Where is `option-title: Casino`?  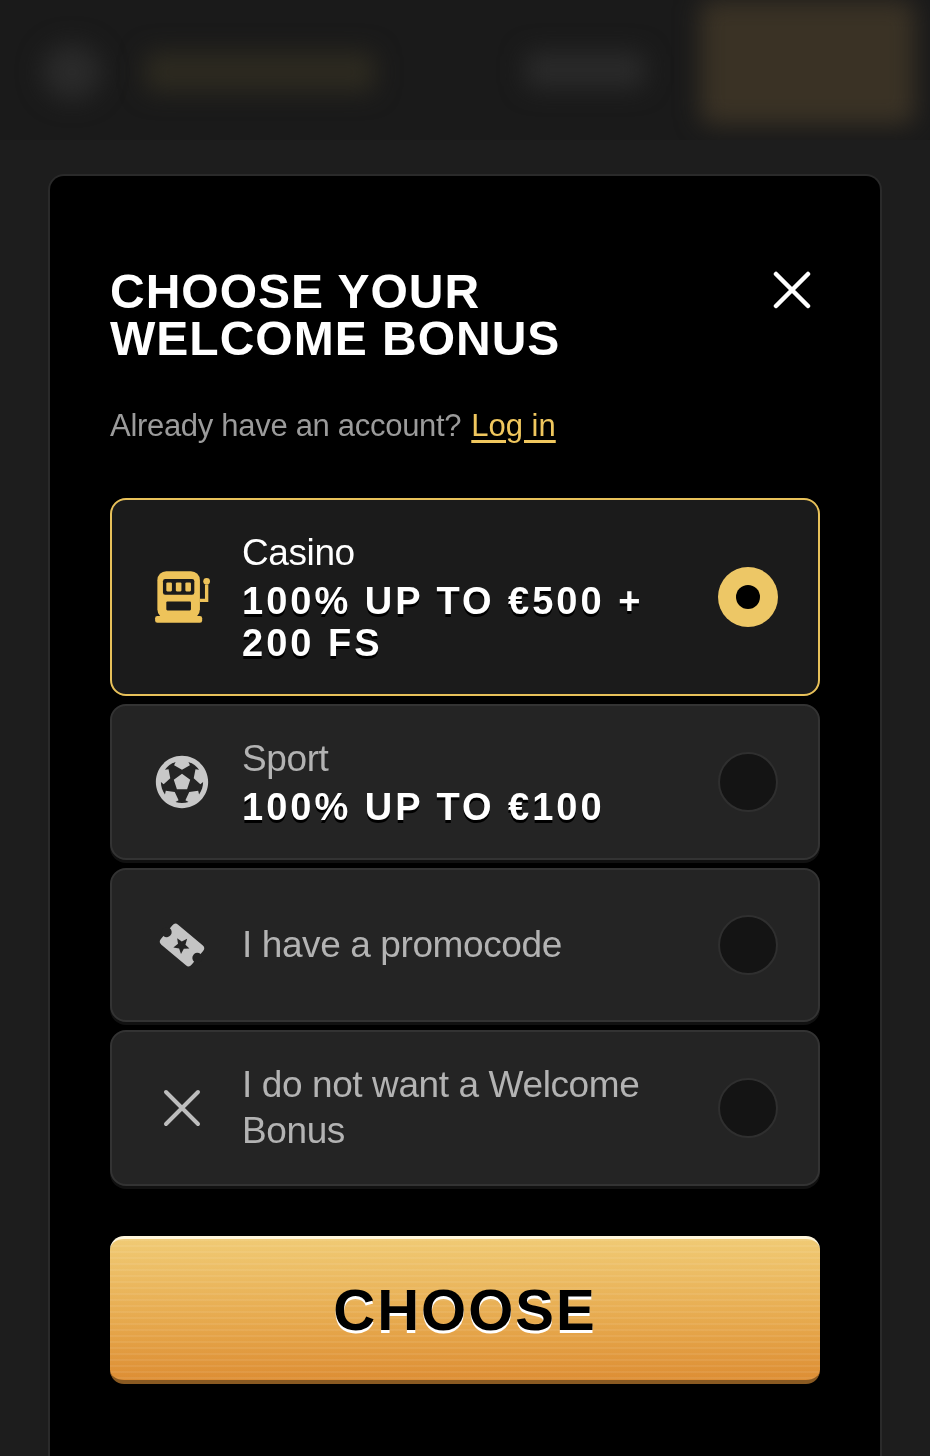
option-title: Casino is located at coordinates (299, 553).